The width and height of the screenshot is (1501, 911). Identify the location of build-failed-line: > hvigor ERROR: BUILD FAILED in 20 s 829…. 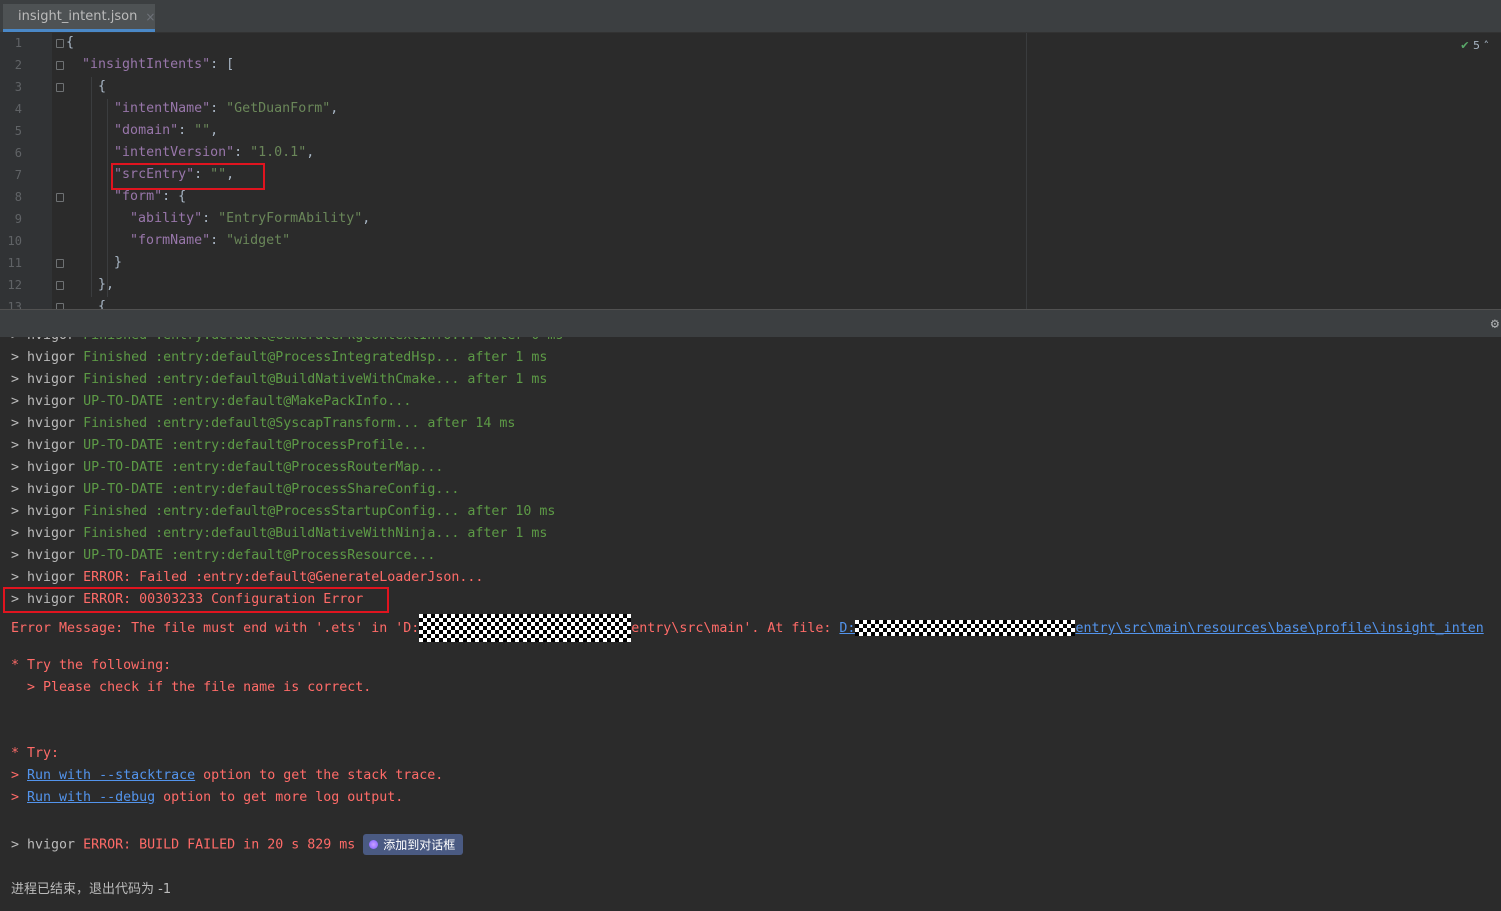
(237, 844).